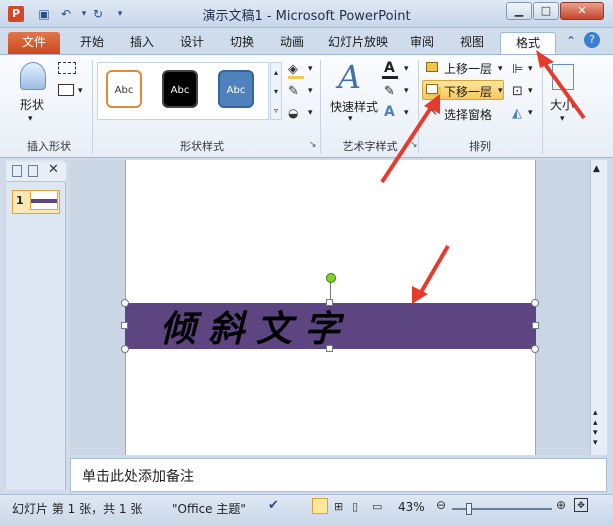 The width and height of the screenshot is (613, 526). I want to click on slide-number: 1, so click(20, 200).